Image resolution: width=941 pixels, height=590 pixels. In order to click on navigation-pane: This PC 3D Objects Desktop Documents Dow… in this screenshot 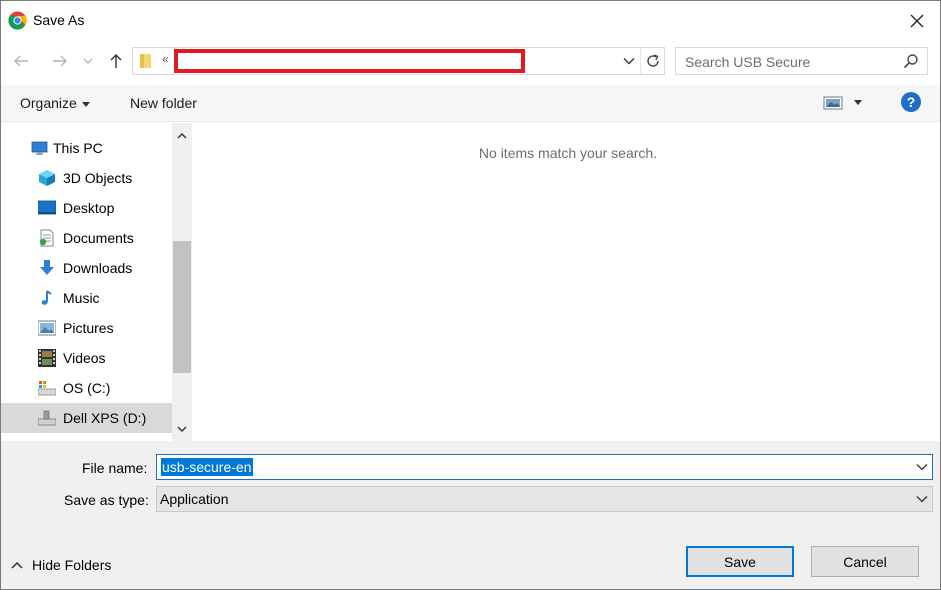, I will do `click(96, 282)`.